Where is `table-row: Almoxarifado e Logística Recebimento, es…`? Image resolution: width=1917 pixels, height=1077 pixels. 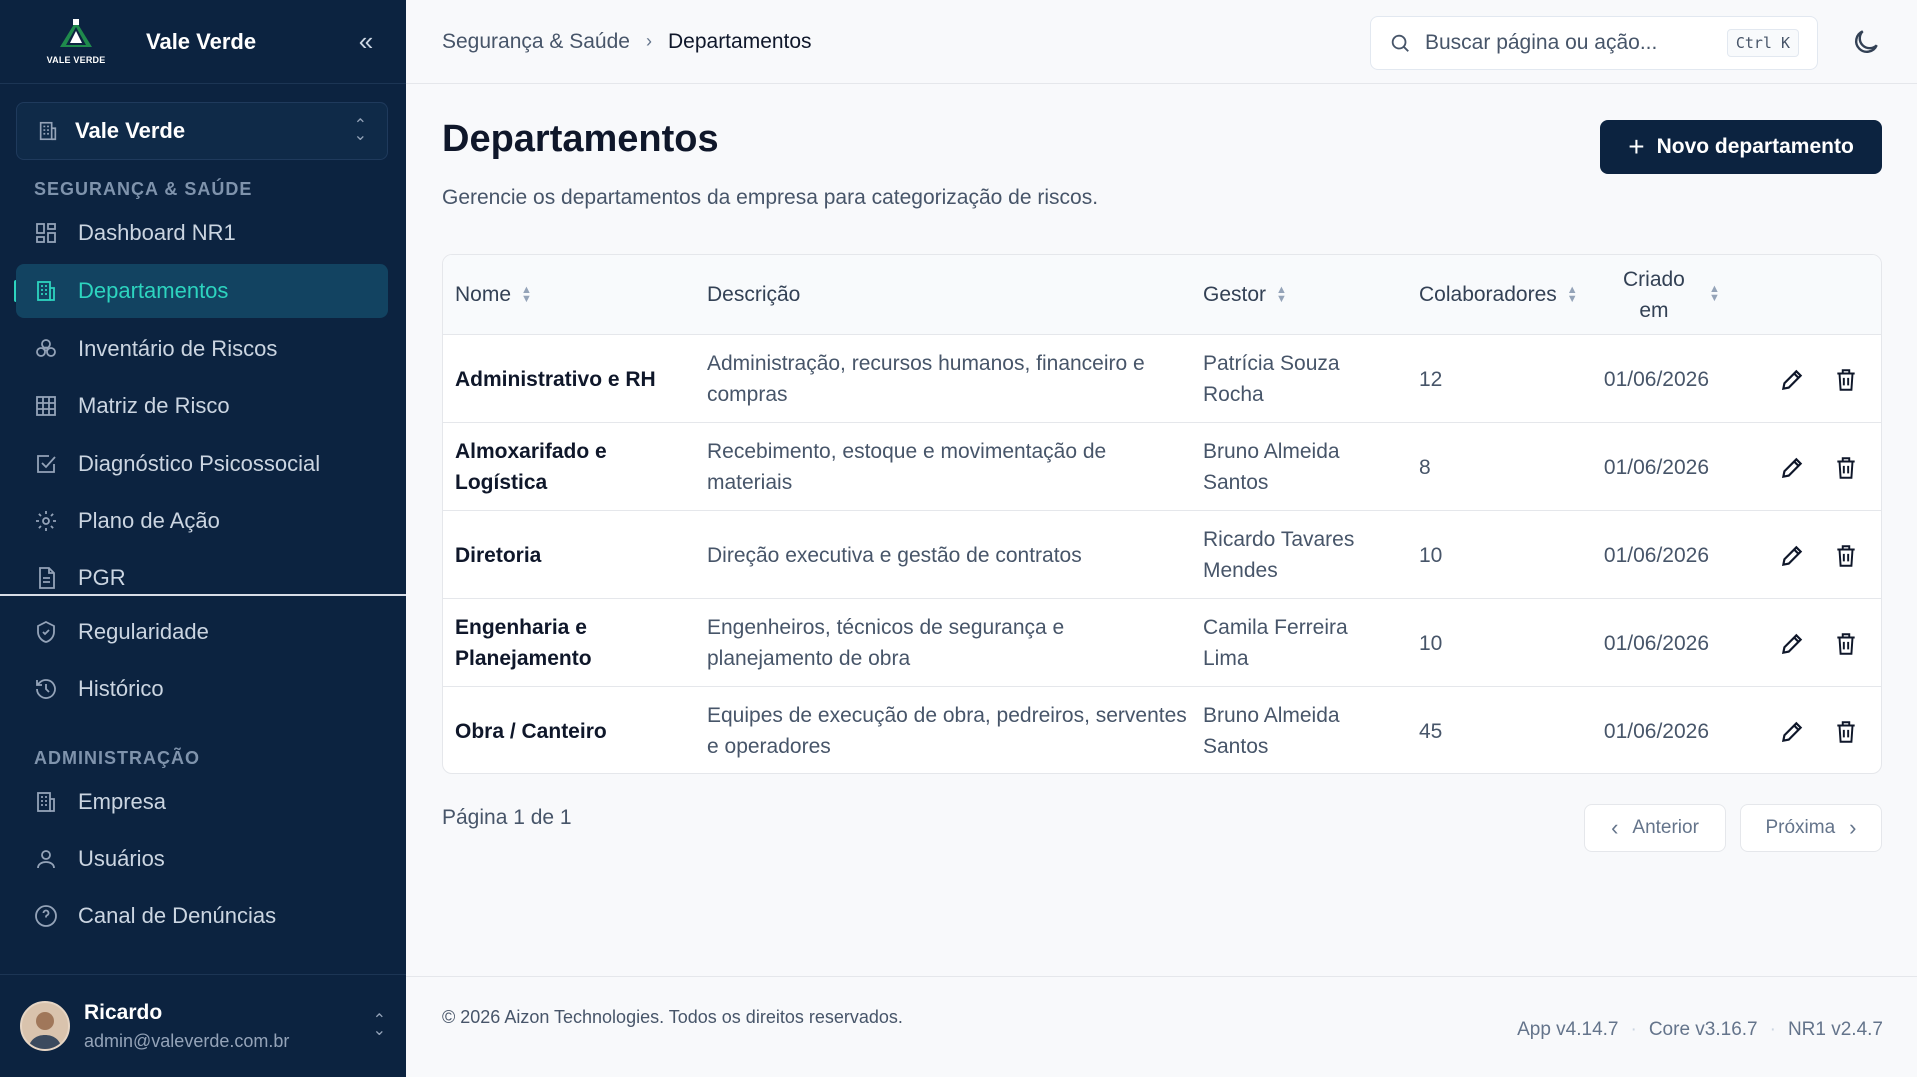 table-row: Almoxarifado e Logística Recebimento, es… is located at coordinates (1162, 467).